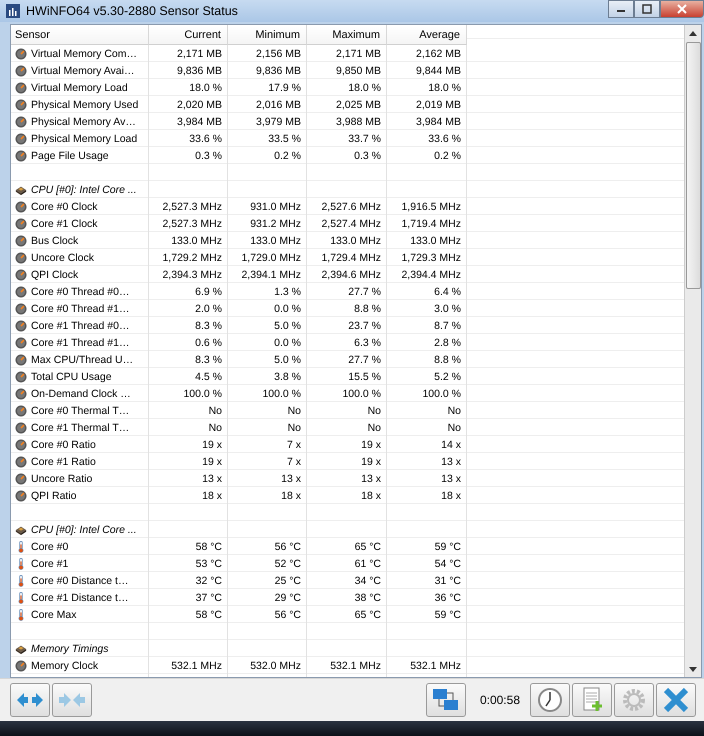  I want to click on scroll-up-icon, so click(693, 33).